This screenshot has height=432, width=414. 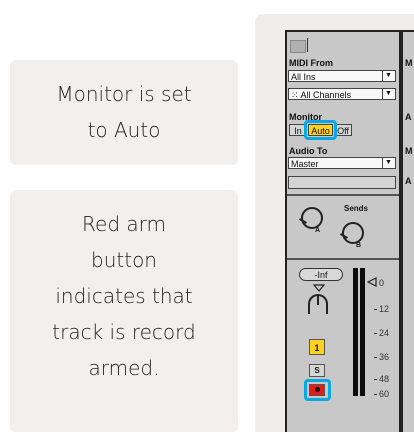 What do you see at coordinates (319, 288) in the screenshot?
I see `pan-triangle-icon` at bounding box center [319, 288].